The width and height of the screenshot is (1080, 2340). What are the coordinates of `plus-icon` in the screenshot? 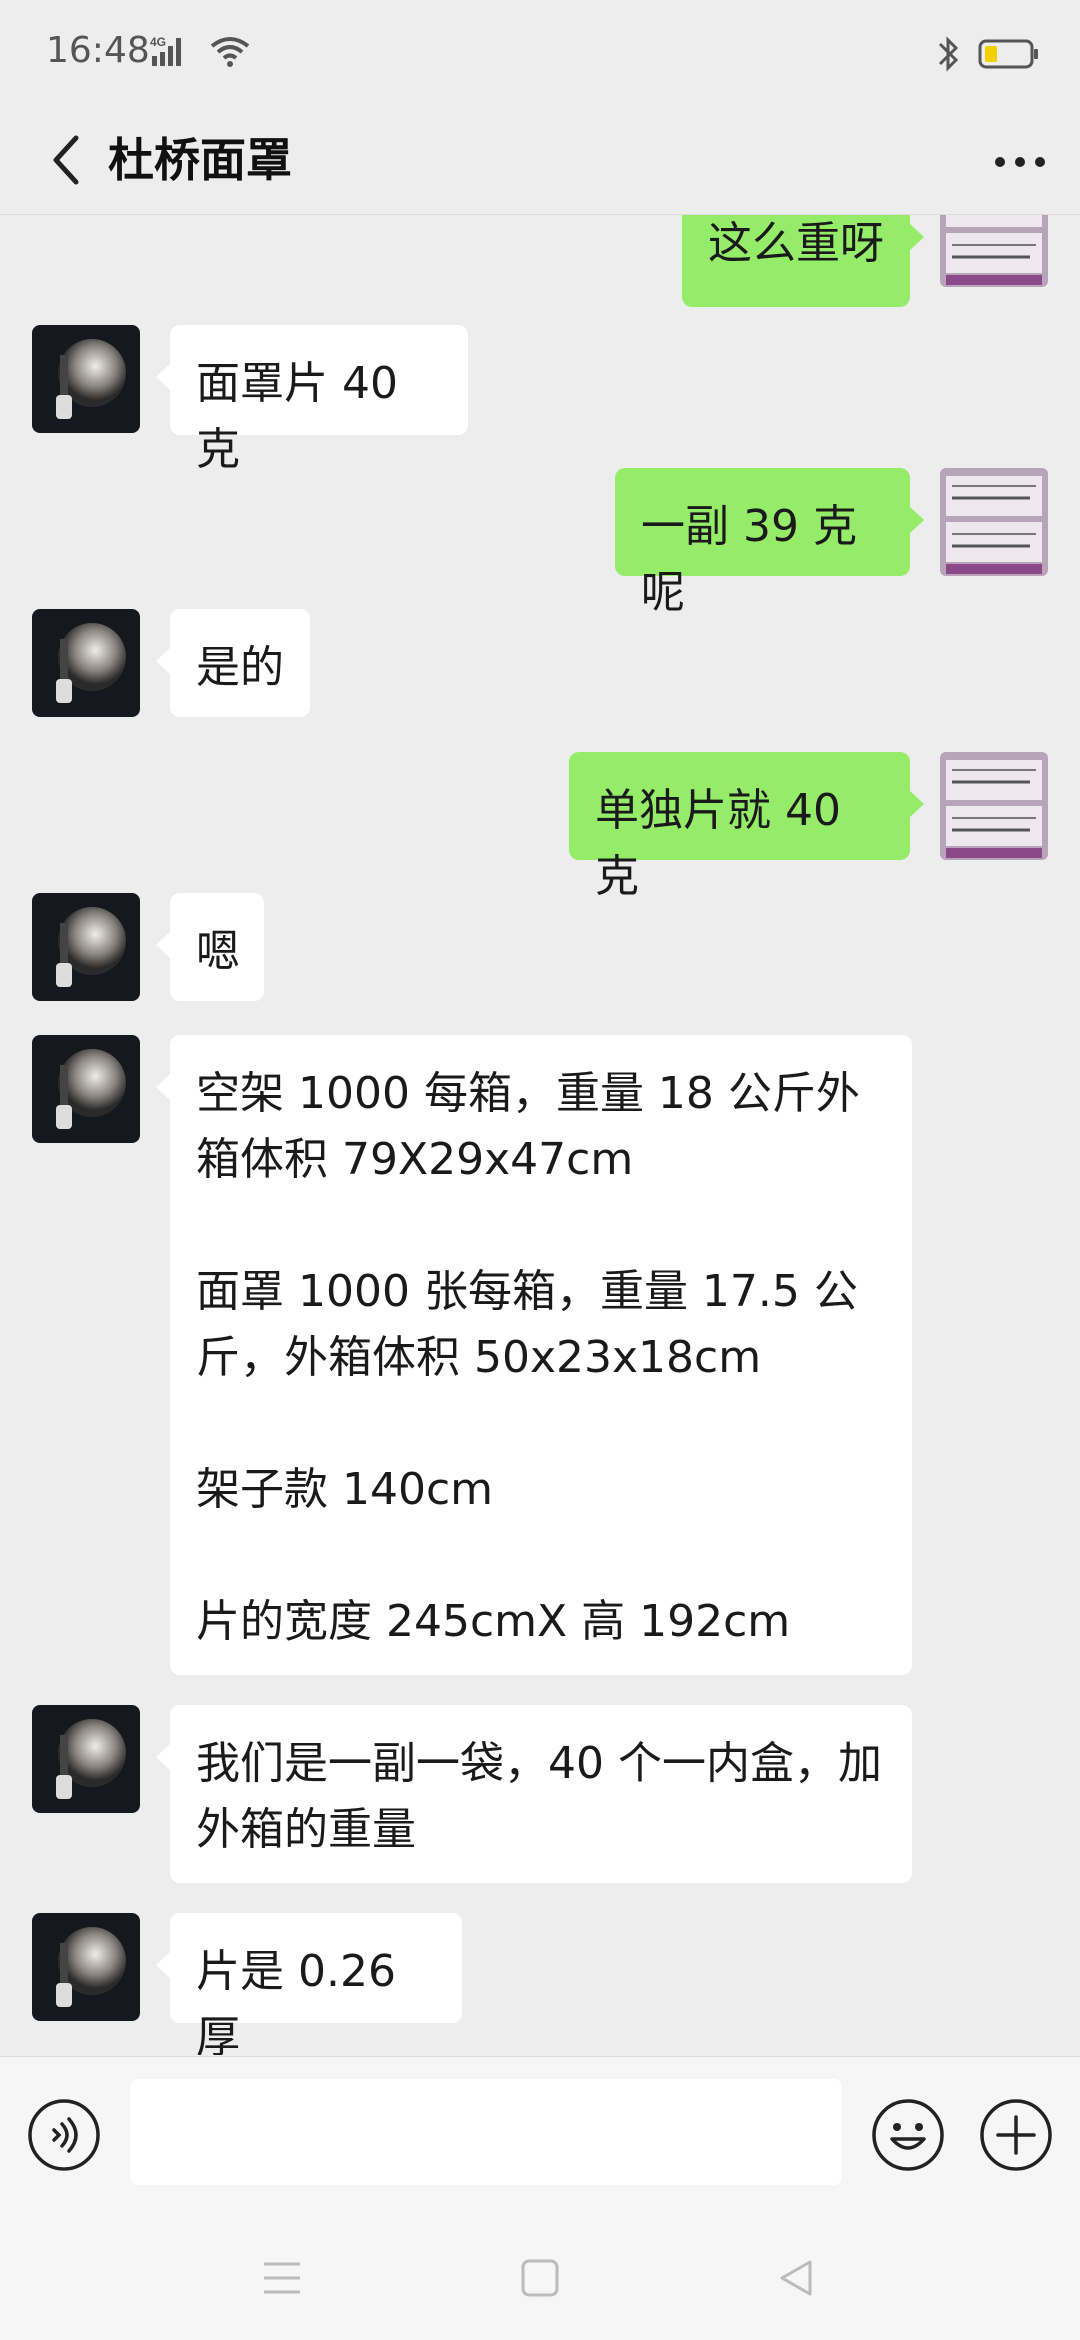 It's located at (1016, 2135).